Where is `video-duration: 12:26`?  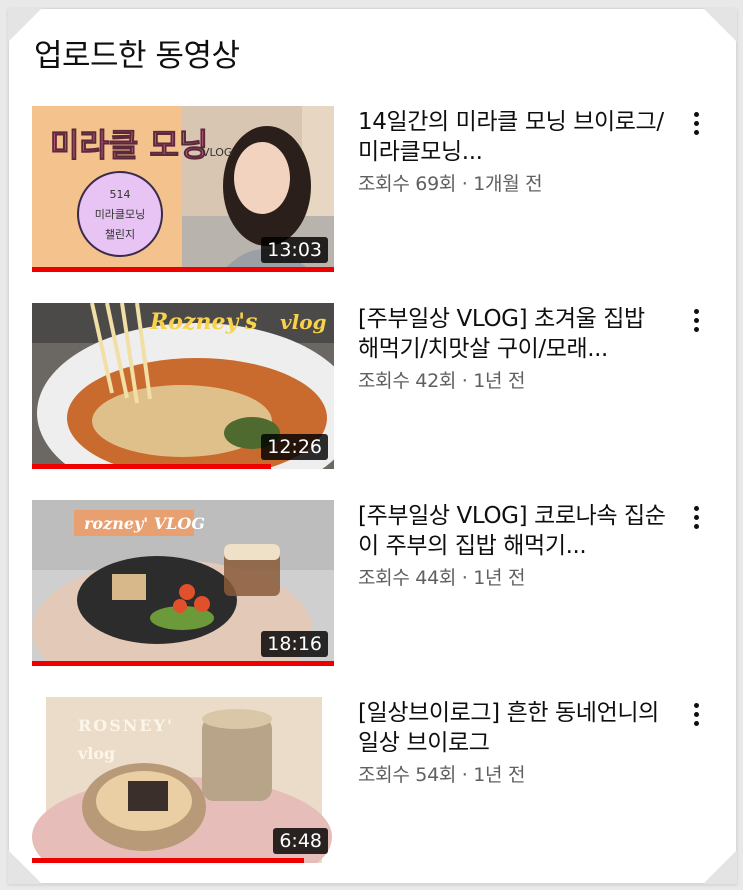 video-duration: 12:26 is located at coordinates (294, 447).